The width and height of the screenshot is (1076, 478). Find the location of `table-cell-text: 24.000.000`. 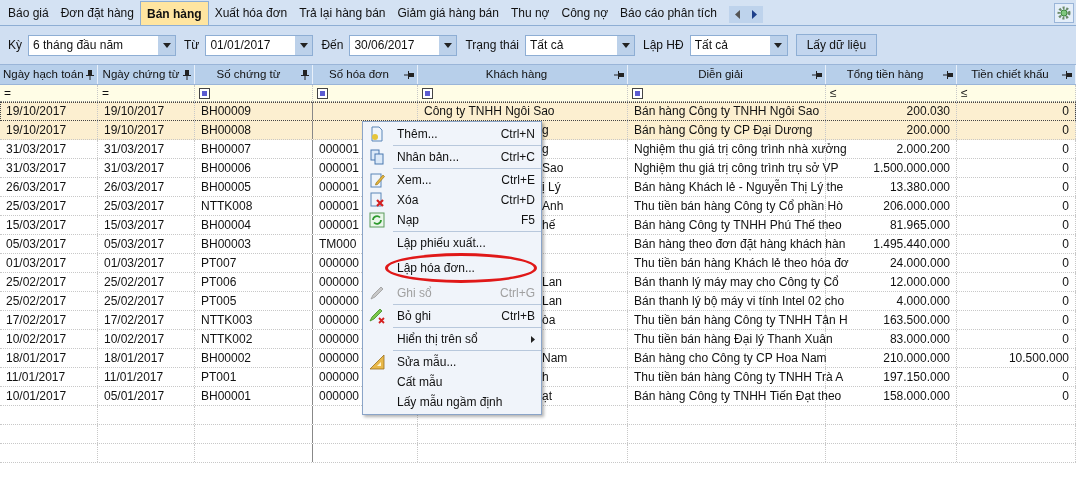

table-cell-text: 24.000.000 is located at coordinates (919, 263).